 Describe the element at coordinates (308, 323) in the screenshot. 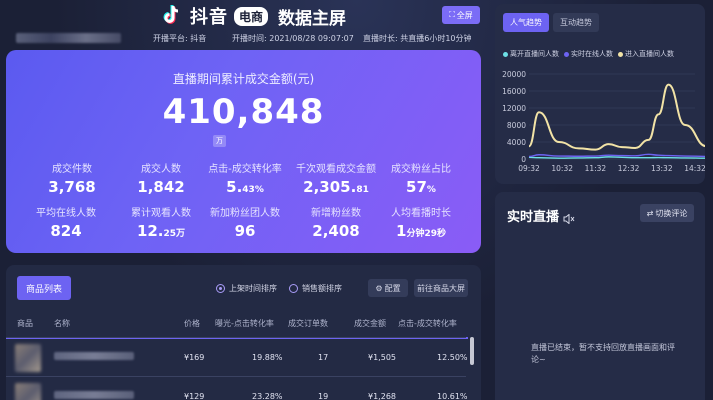

I see `column-header: 成交订单数` at that location.